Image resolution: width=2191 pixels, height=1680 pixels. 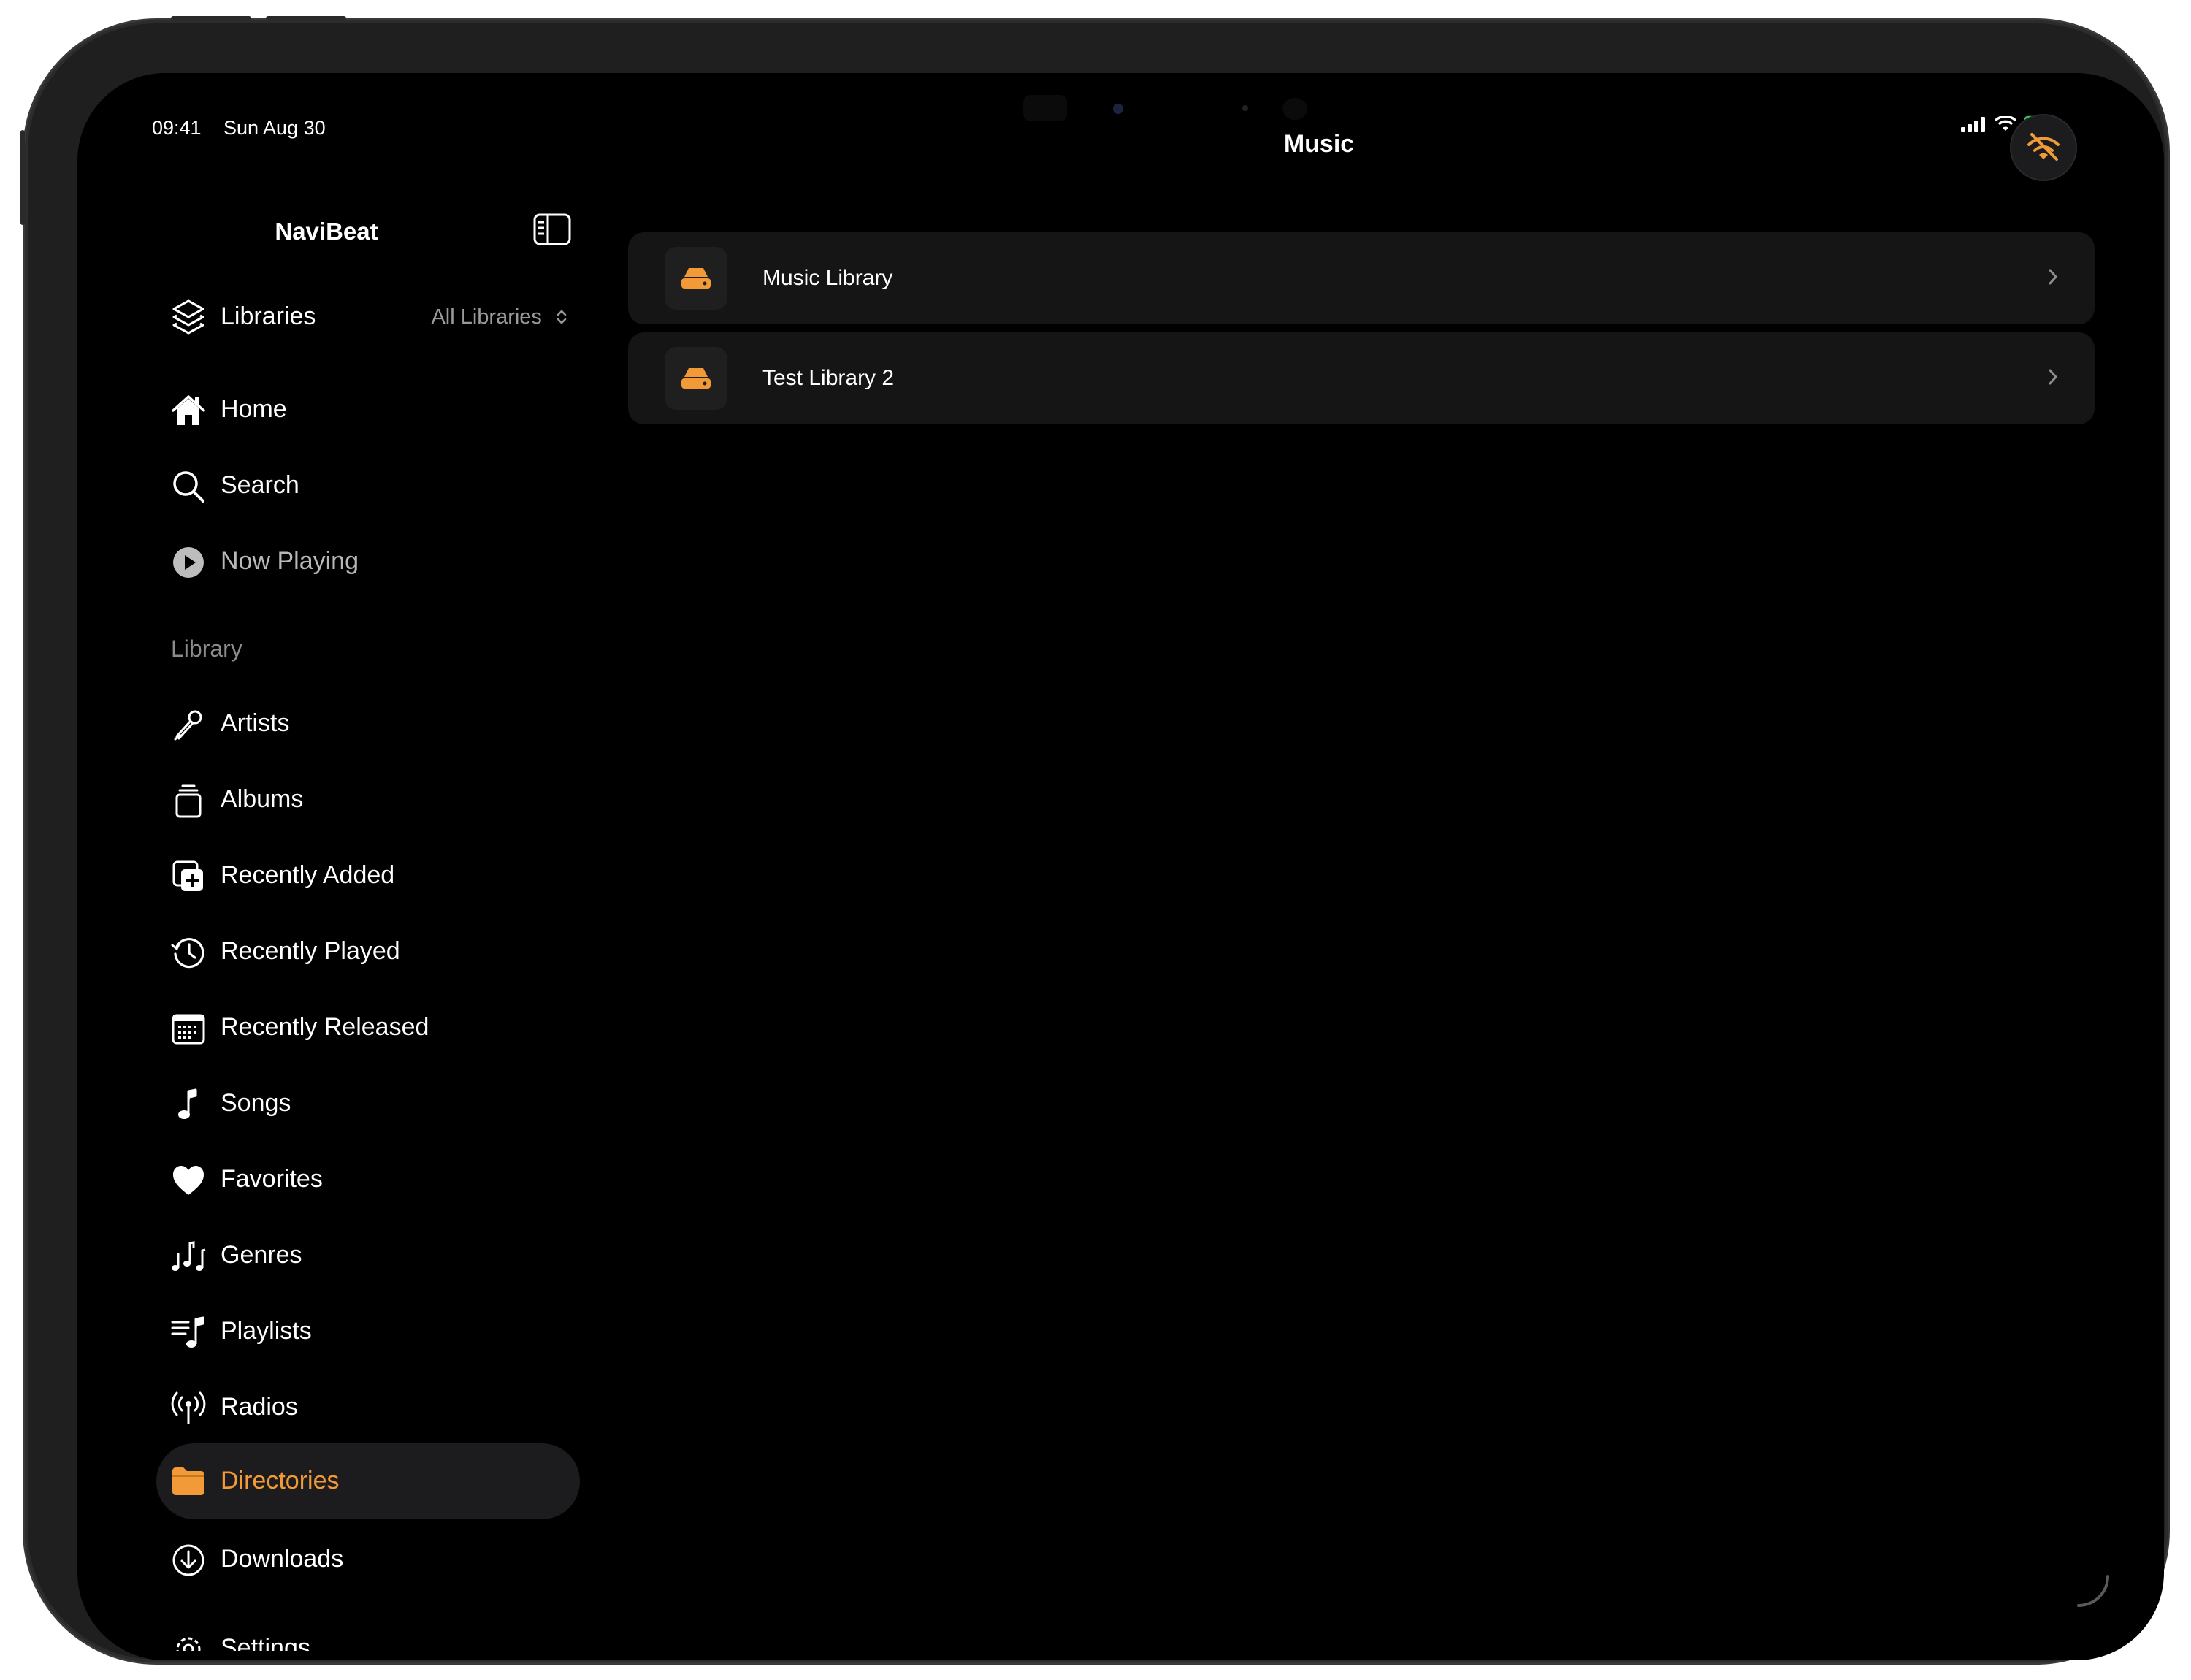 What do you see at coordinates (1319, 144) in the screenshot?
I see `page-title: Music` at bounding box center [1319, 144].